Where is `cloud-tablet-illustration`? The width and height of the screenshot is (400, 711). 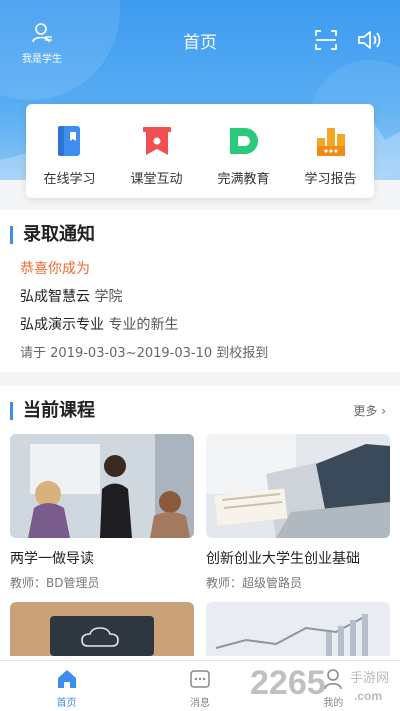 cloud-tablet-illustration is located at coordinates (102, 629).